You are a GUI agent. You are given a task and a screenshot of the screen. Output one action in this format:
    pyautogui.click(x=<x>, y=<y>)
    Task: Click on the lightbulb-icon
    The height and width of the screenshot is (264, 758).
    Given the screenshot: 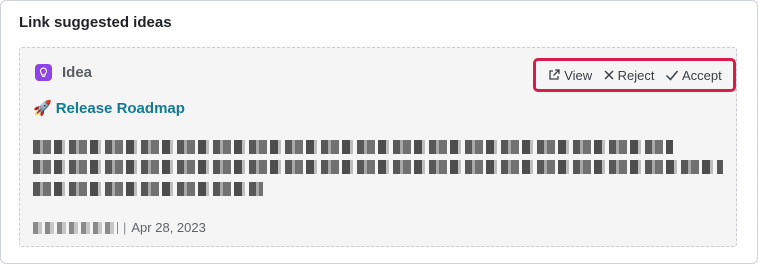 What is the action you would take?
    pyautogui.click(x=43, y=72)
    